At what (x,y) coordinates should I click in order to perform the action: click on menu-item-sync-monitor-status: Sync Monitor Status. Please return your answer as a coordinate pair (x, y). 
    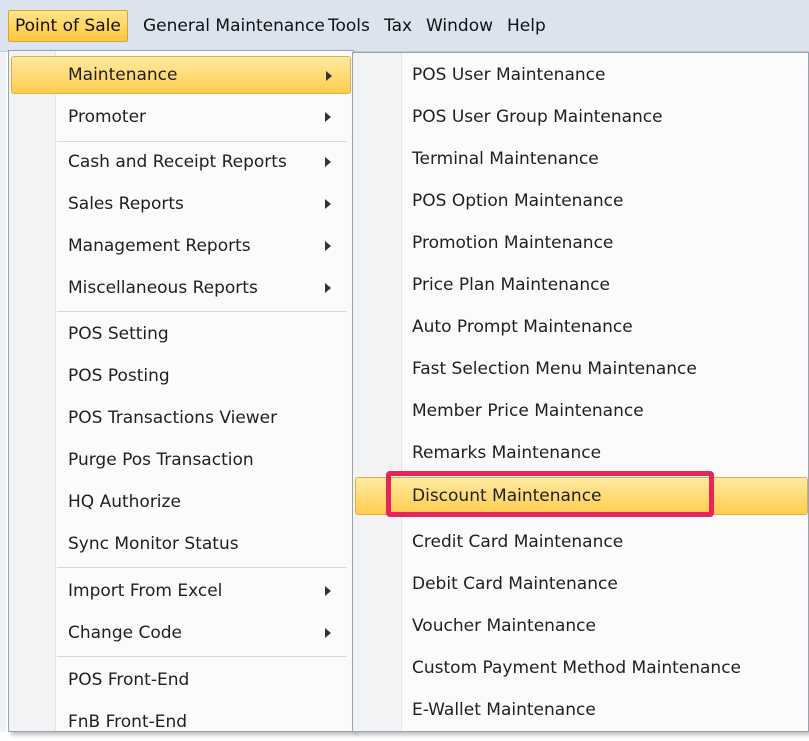
    Looking at the image, I should click on (181, 544).